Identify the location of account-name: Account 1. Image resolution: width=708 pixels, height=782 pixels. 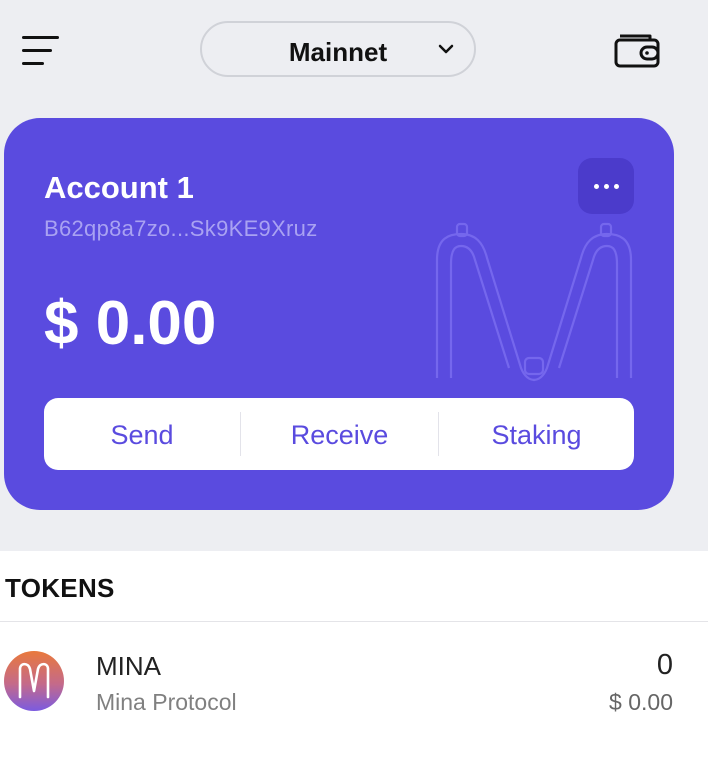
(119, 187).